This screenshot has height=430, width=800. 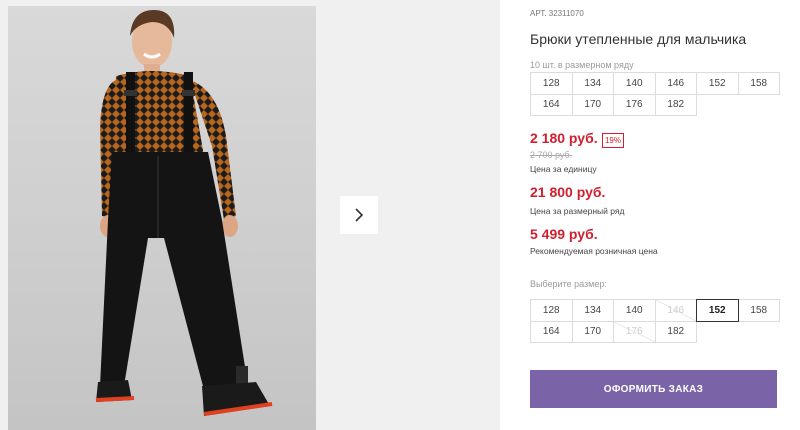 I want to click on range-size-cell: 170, so click(x=592, y=104).